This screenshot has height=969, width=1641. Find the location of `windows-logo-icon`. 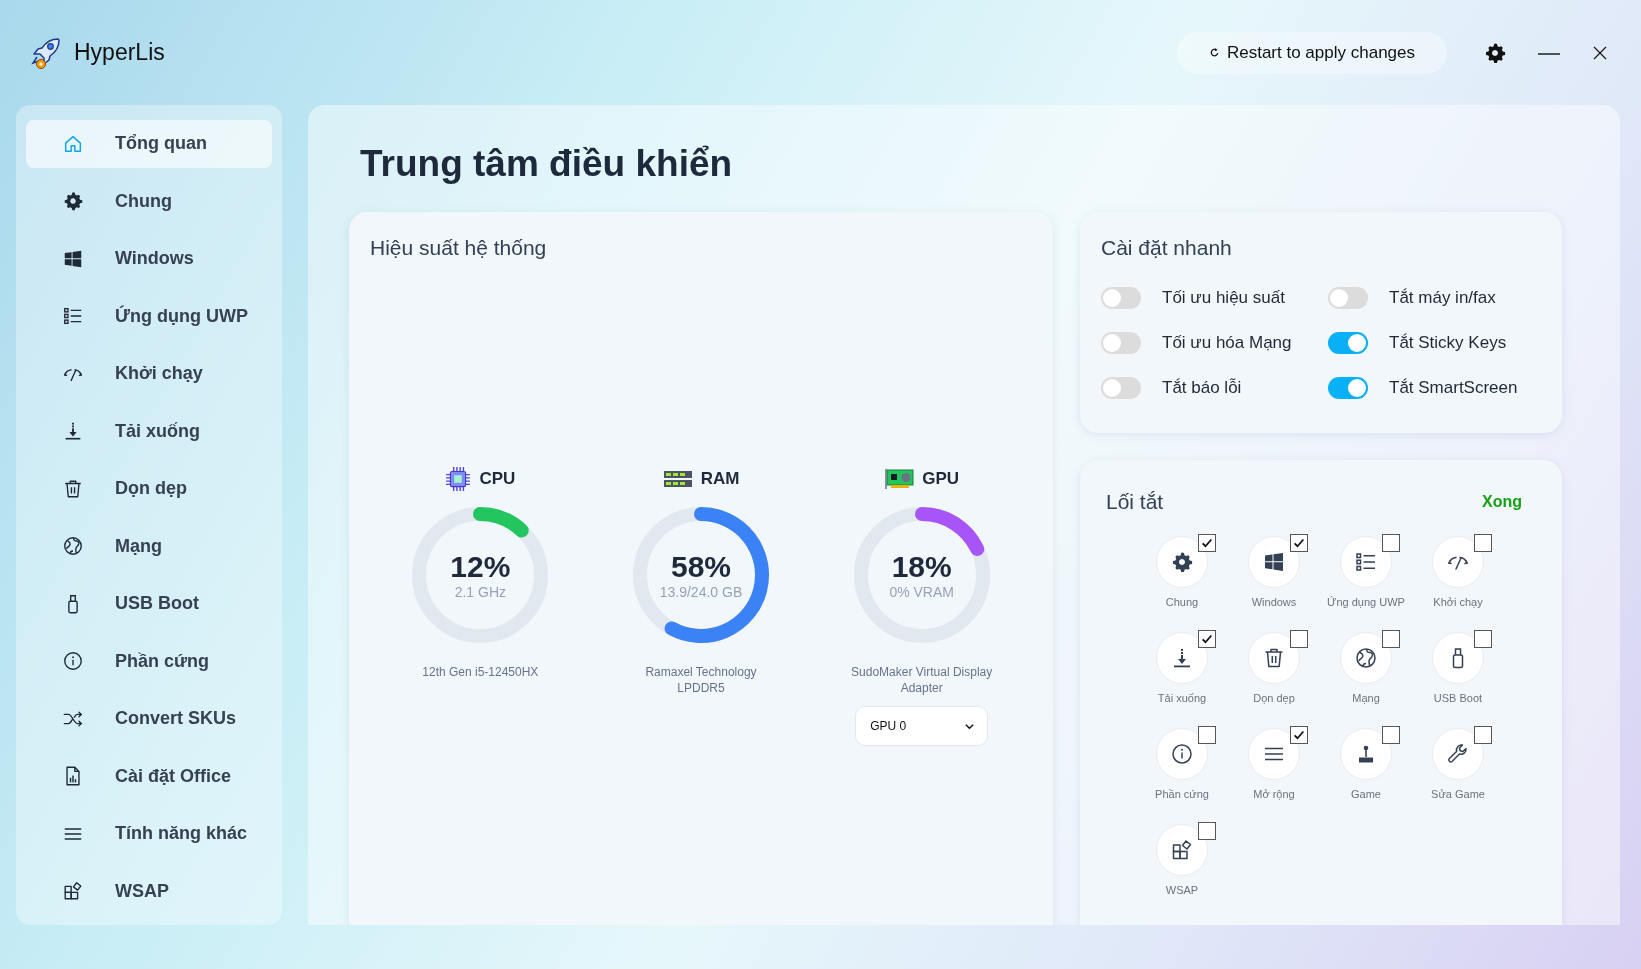

windows-logo-icon is located at coordinates (1274, 562).